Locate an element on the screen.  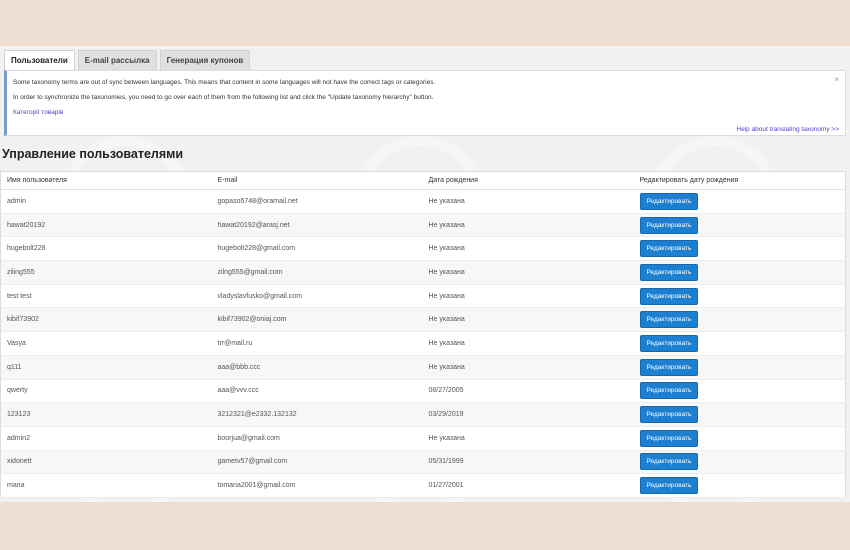
user-cell: 123123 is located at coordinates (106, 414).